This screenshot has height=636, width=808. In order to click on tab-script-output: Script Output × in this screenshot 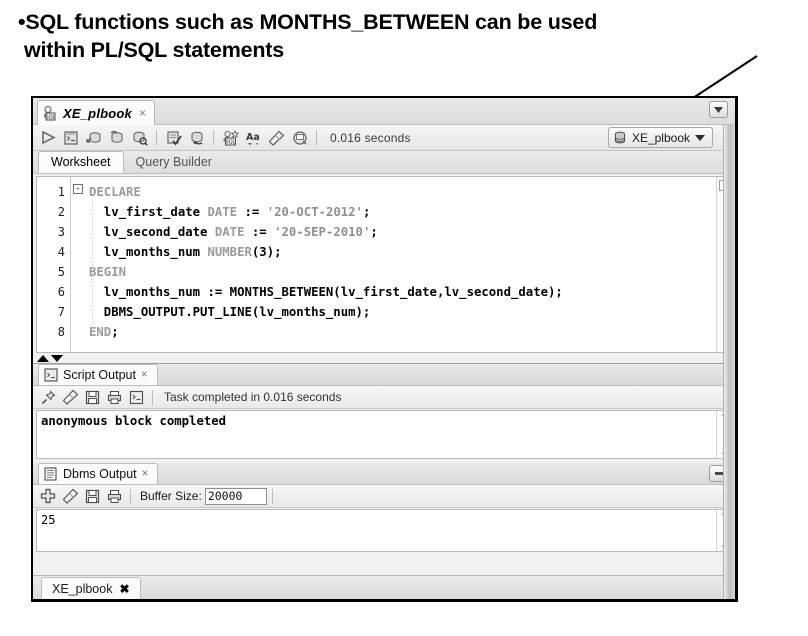, I will do `click(98, 374)`.